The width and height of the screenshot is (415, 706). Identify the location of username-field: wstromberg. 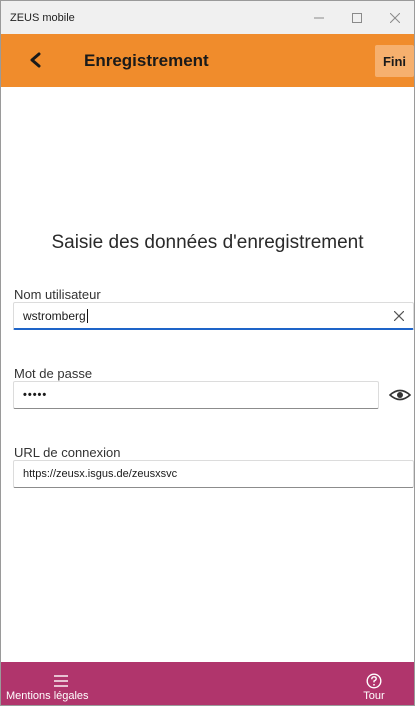
(213, 316).